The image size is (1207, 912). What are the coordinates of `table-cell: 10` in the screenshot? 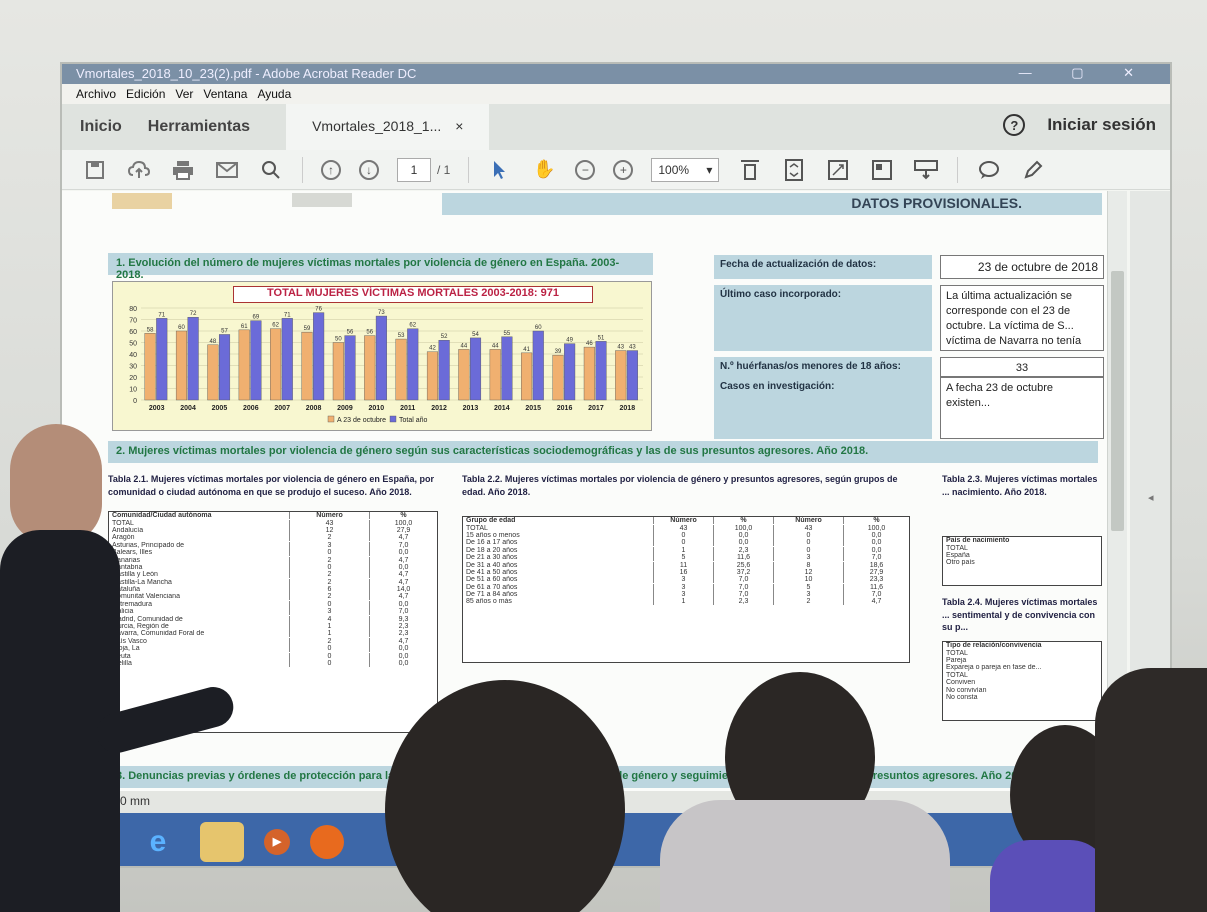 It's located at (808, 580).